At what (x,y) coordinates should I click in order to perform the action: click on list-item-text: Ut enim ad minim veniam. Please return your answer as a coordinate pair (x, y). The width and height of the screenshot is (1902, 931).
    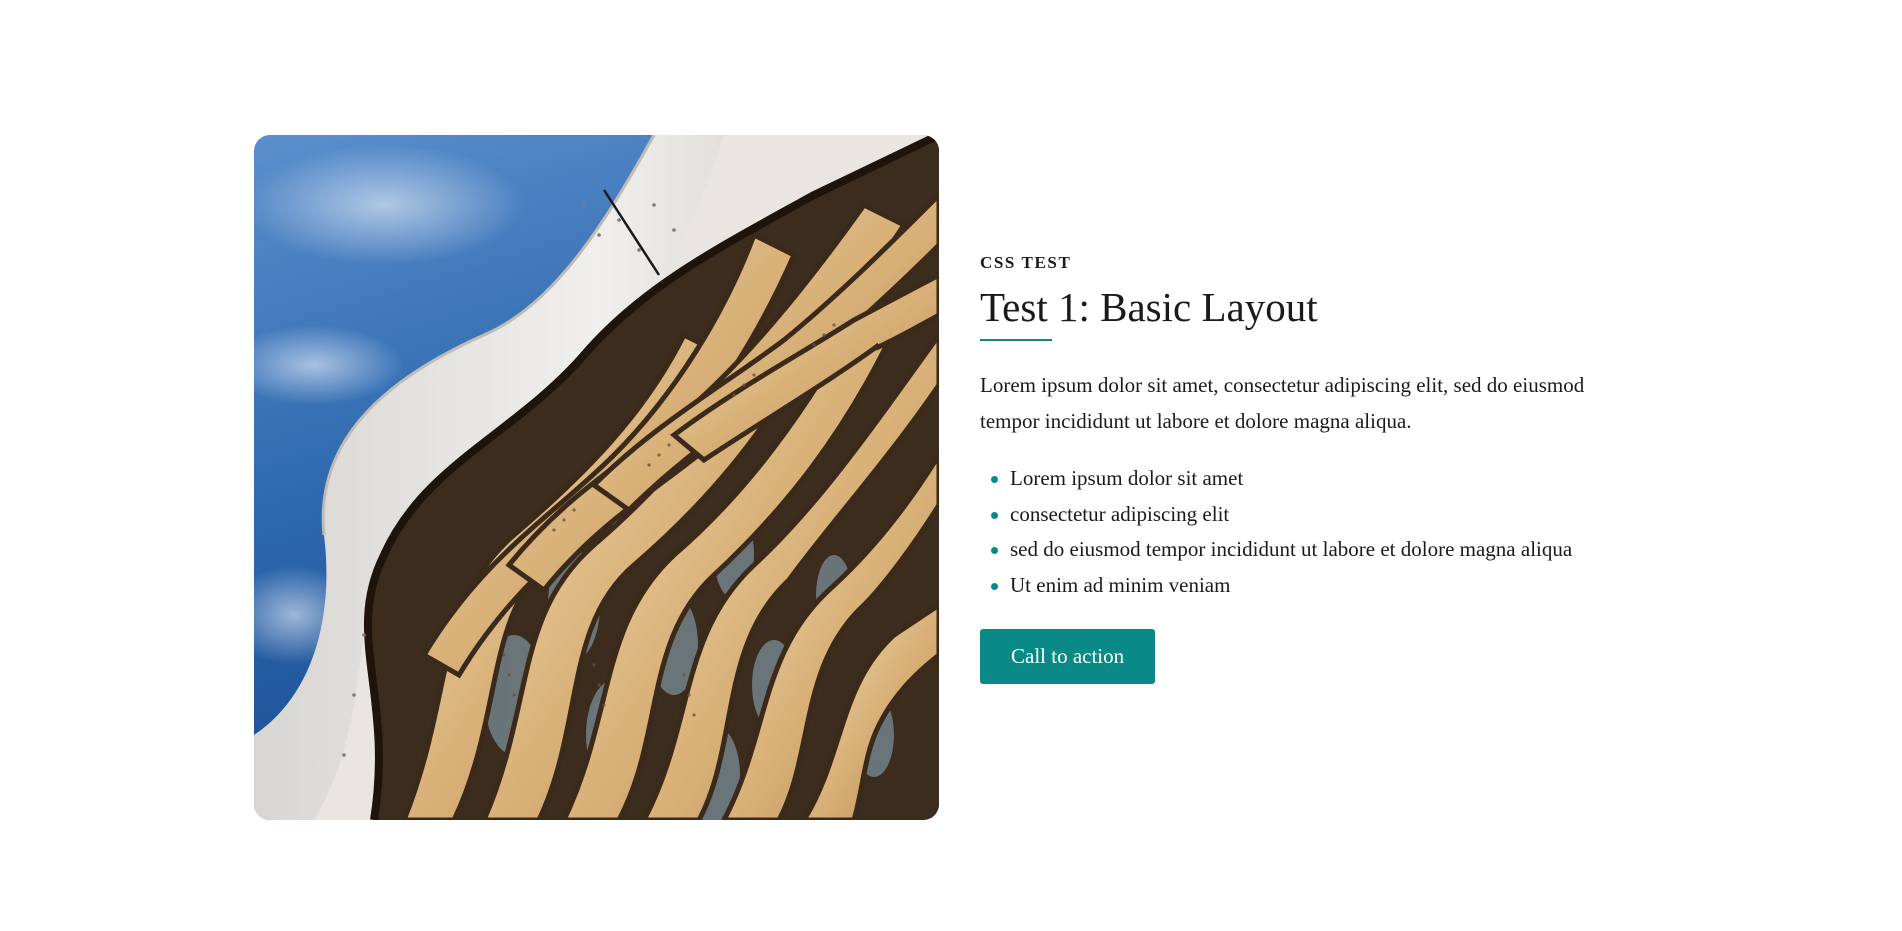
    Looking at the image, I should click on (1120, 584).